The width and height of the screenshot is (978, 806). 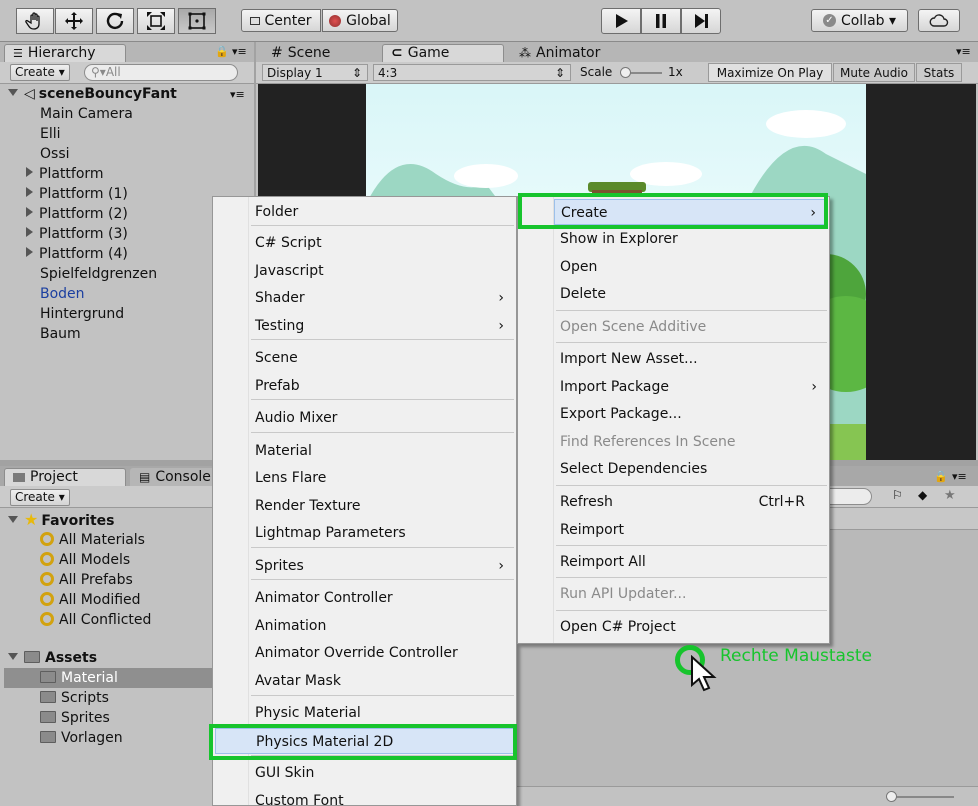 I want to click on display-select: Display 1 ⇕, so click(x=315, y=72).